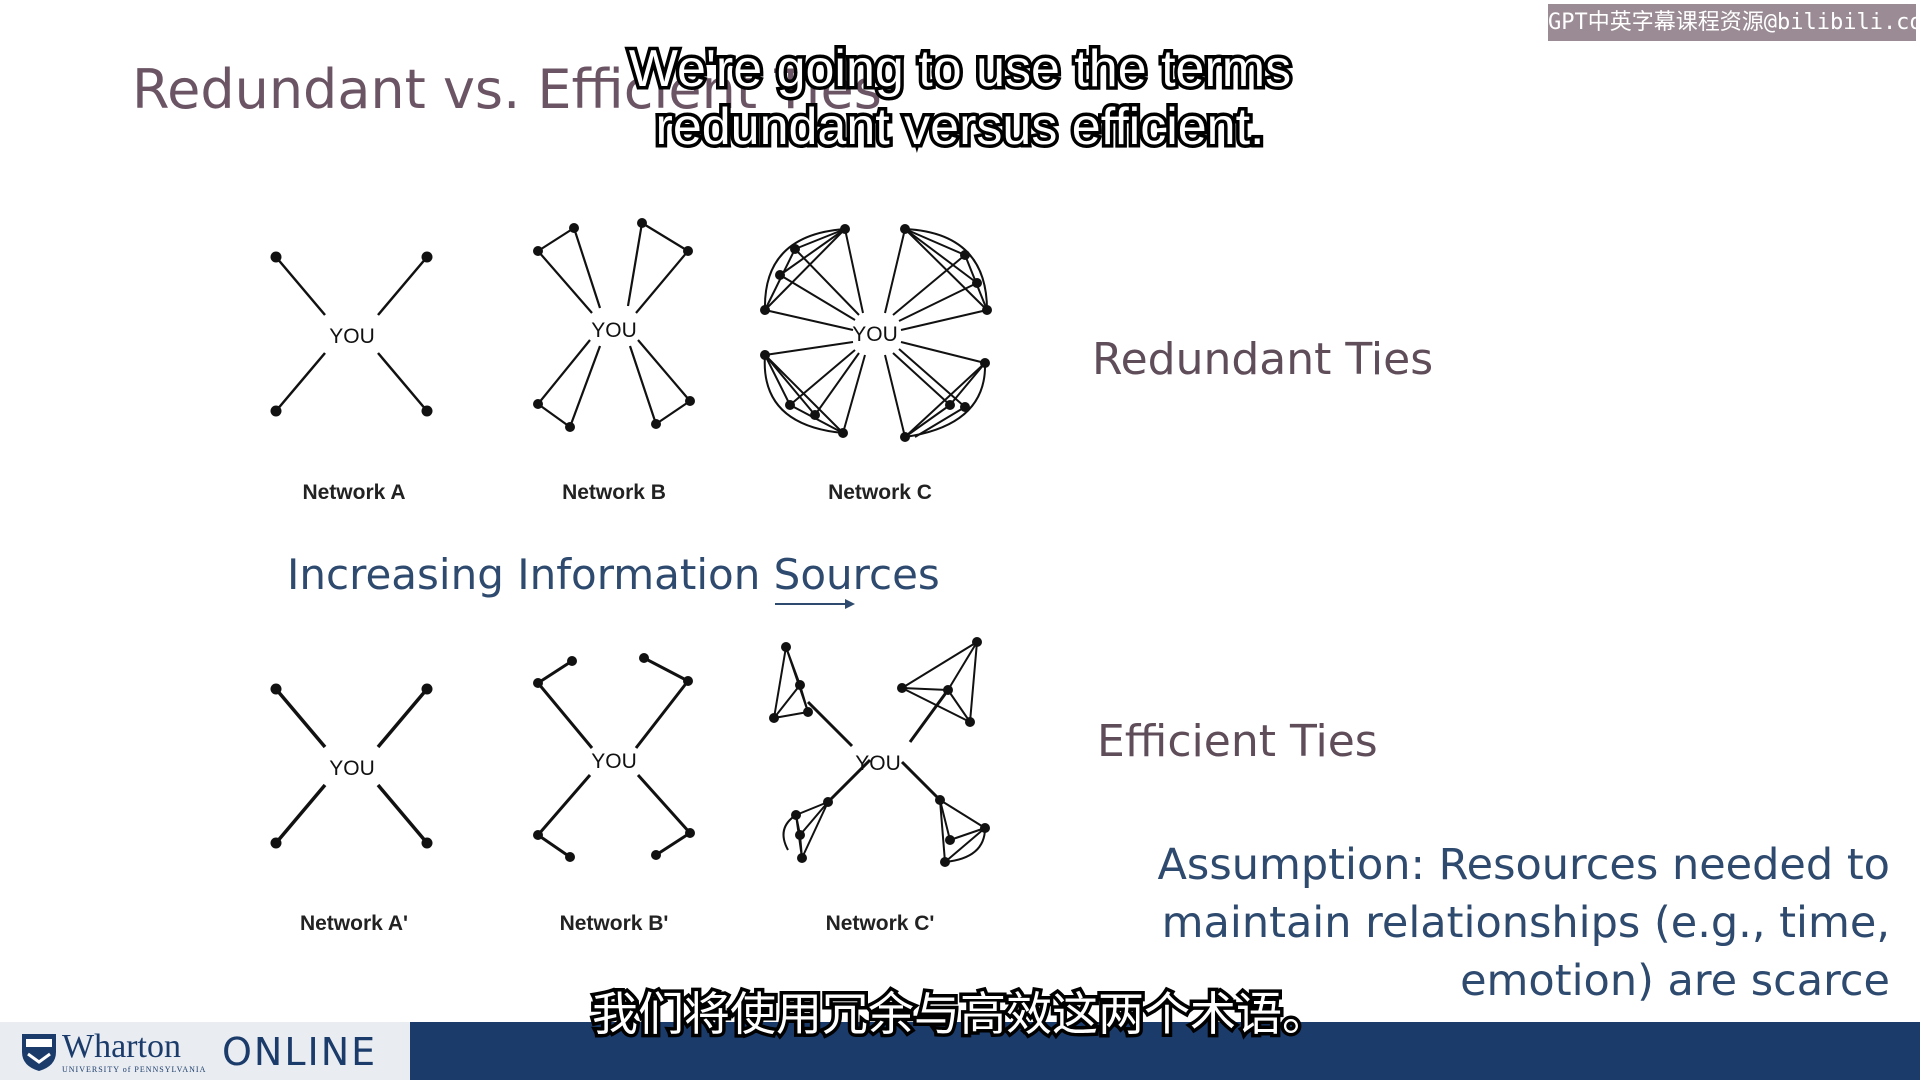  What do you see at coordinates (959, 69) in the screenshot?
I see `subtitle-line: We're going to use the terms` at bounding box center [959, 69].